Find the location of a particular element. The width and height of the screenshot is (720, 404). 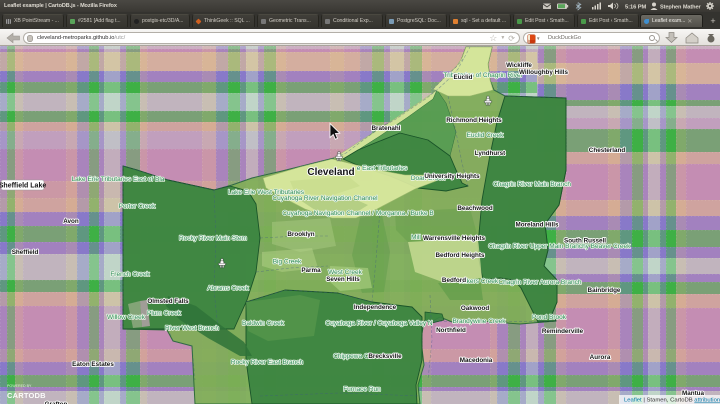

svg-text: Wickliffe is located at coordinates (519, 65).